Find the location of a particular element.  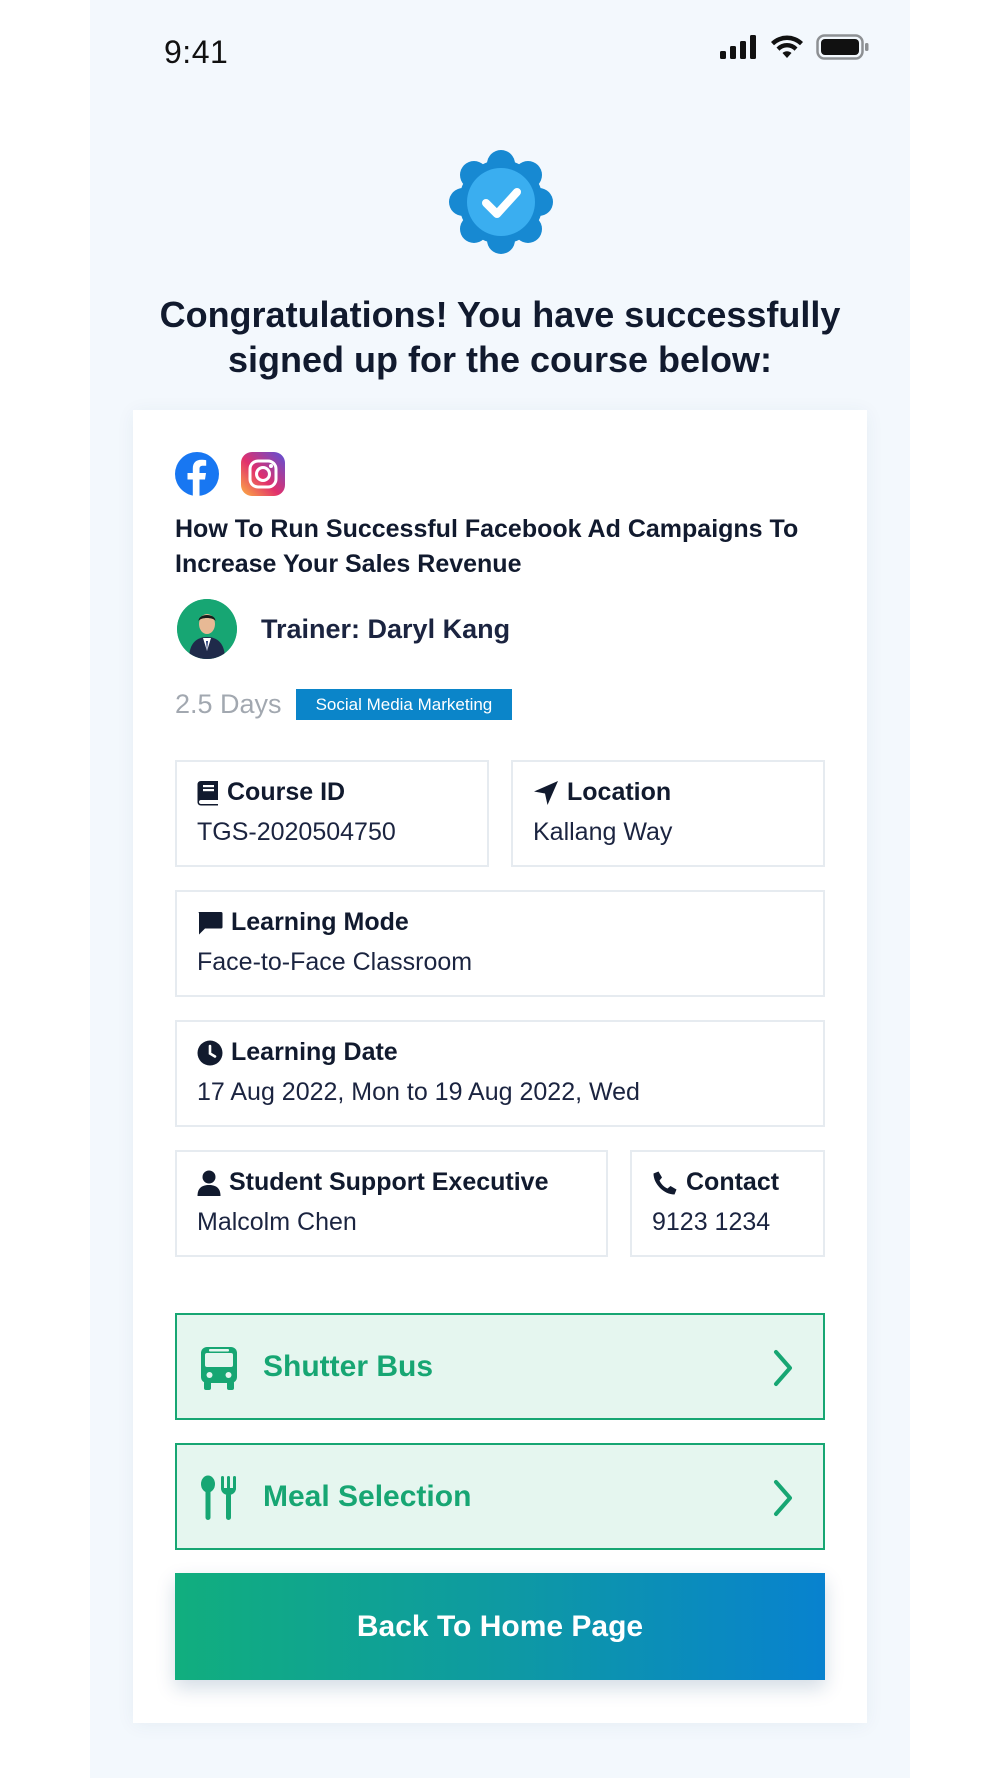

trainer-row: Trainer: Daryl Kang is located at coordinates (343, 629).